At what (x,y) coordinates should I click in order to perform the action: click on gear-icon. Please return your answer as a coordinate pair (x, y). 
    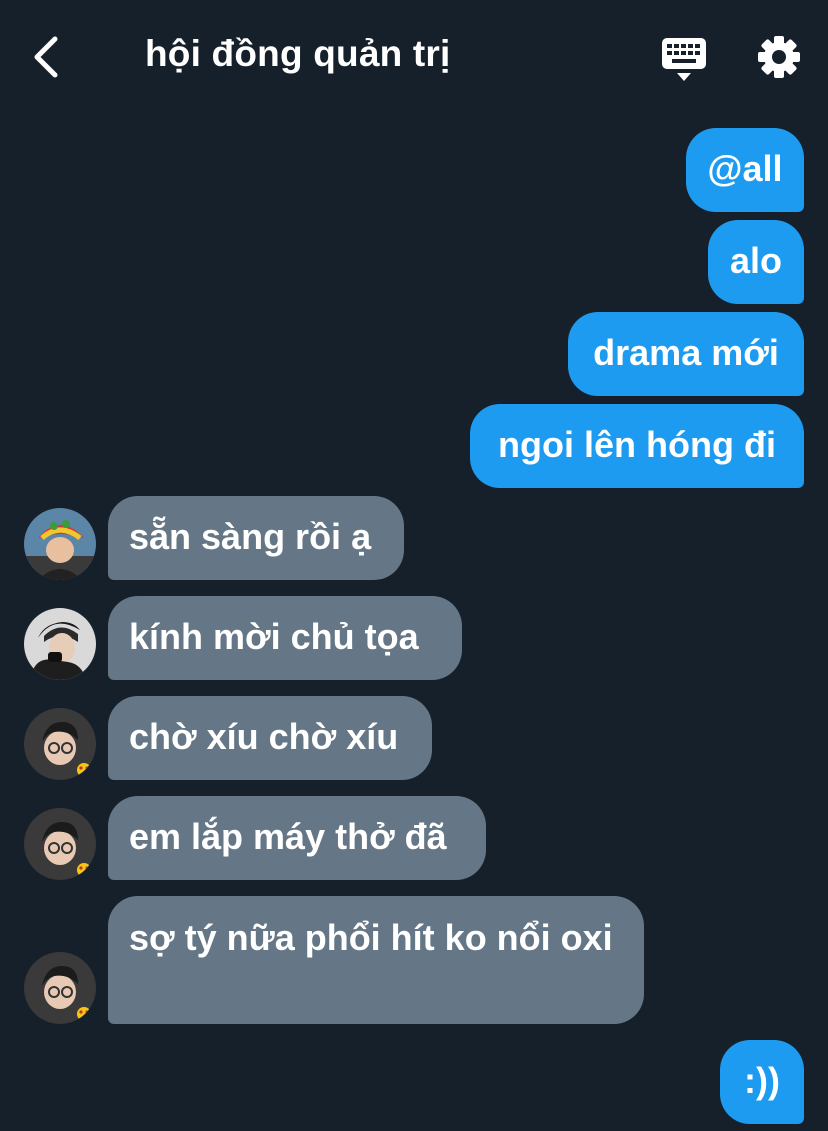
    Looking at the image, I should click on (779, 57).